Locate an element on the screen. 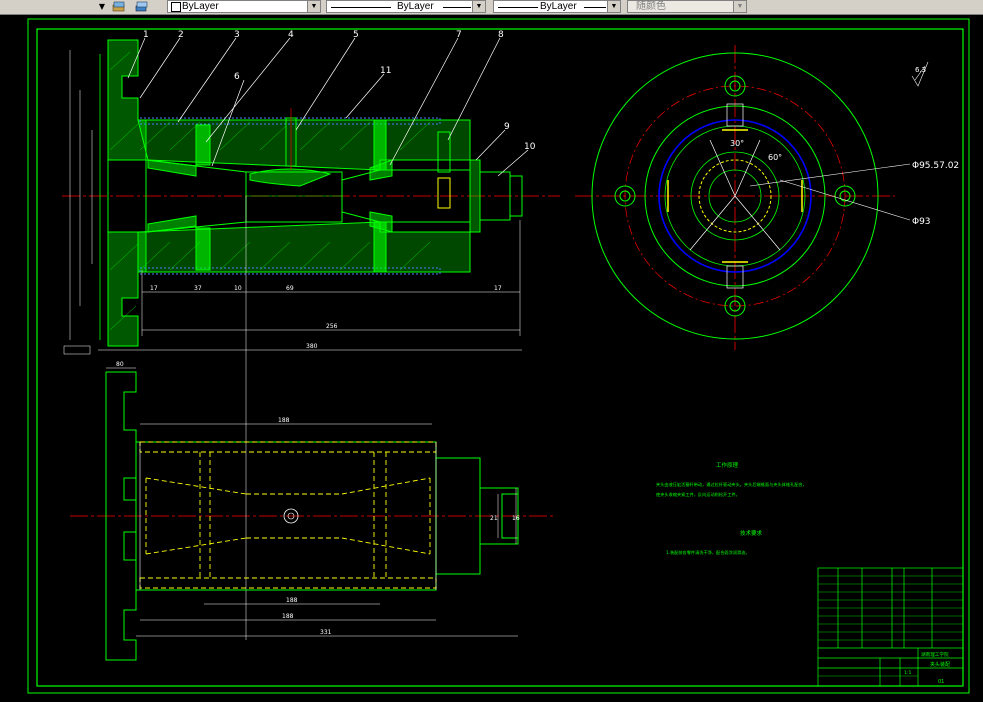 This screenshot has height=702, width=983. part-number-7: 7 is located at coordinates (459, 35).